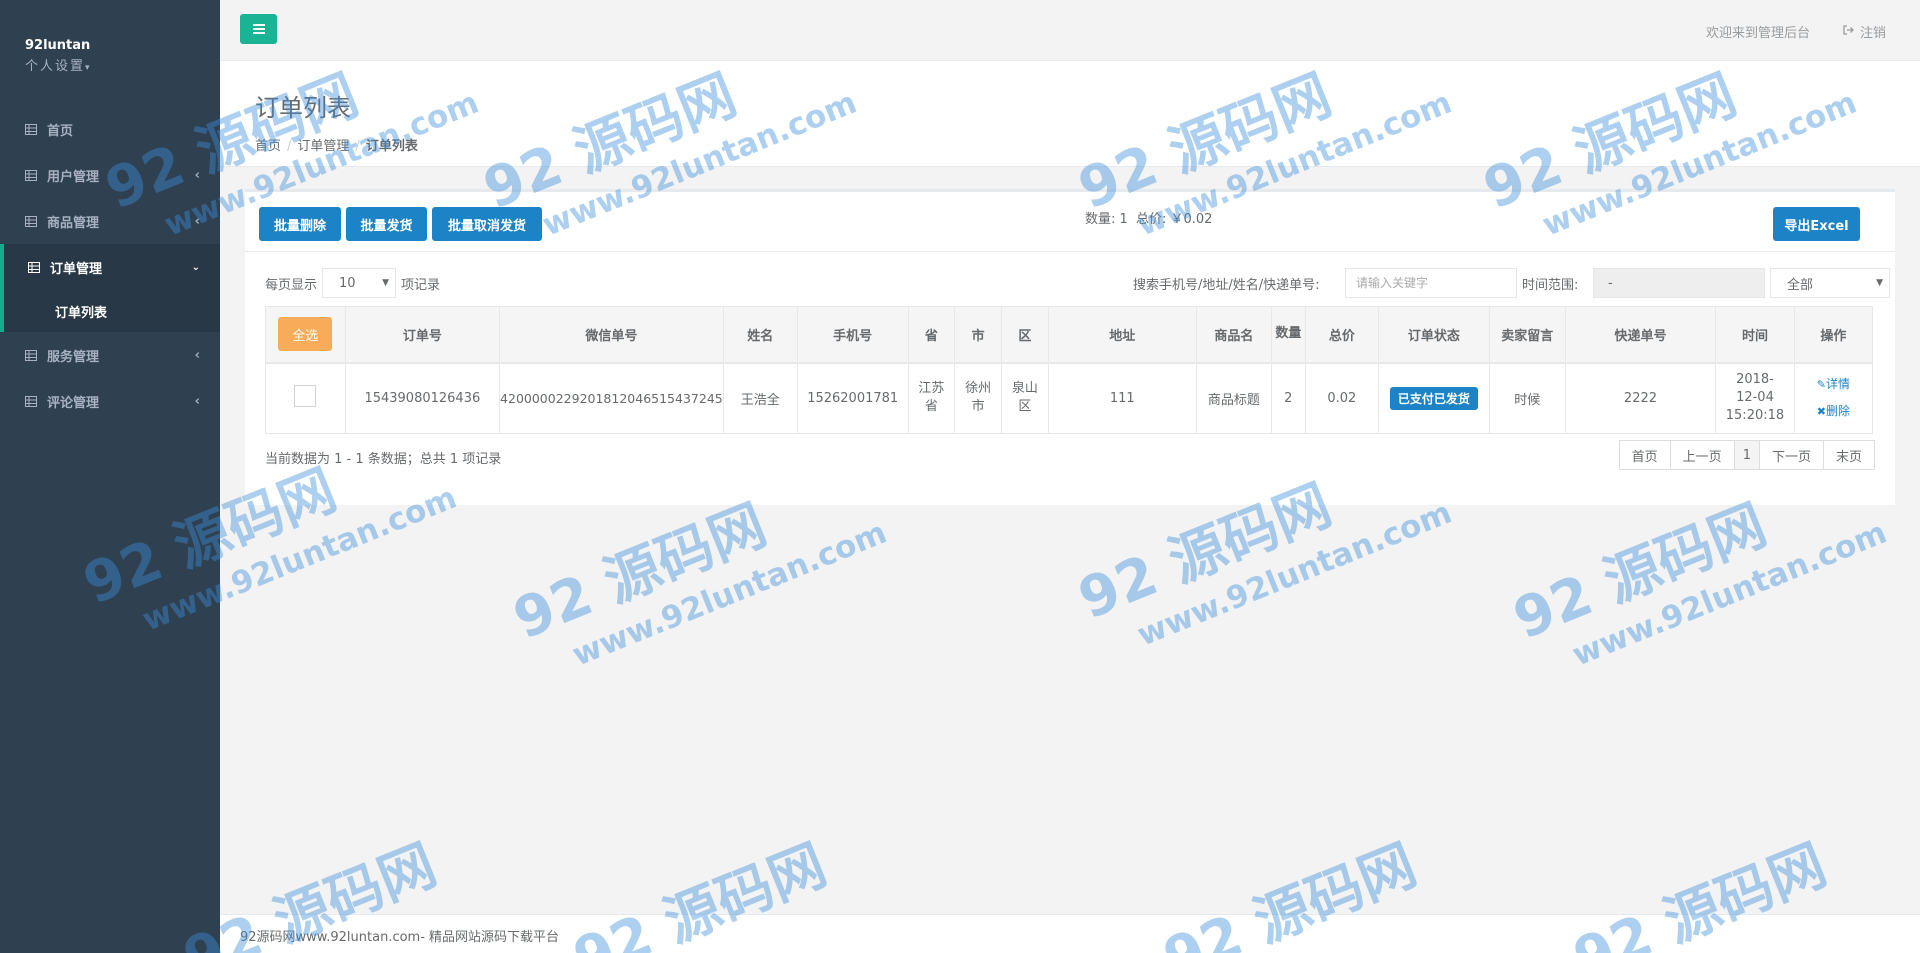  Describe the element at coordinates (359, 283) in the screenshot. I see `per-page-select: 10 ▼` at that location.